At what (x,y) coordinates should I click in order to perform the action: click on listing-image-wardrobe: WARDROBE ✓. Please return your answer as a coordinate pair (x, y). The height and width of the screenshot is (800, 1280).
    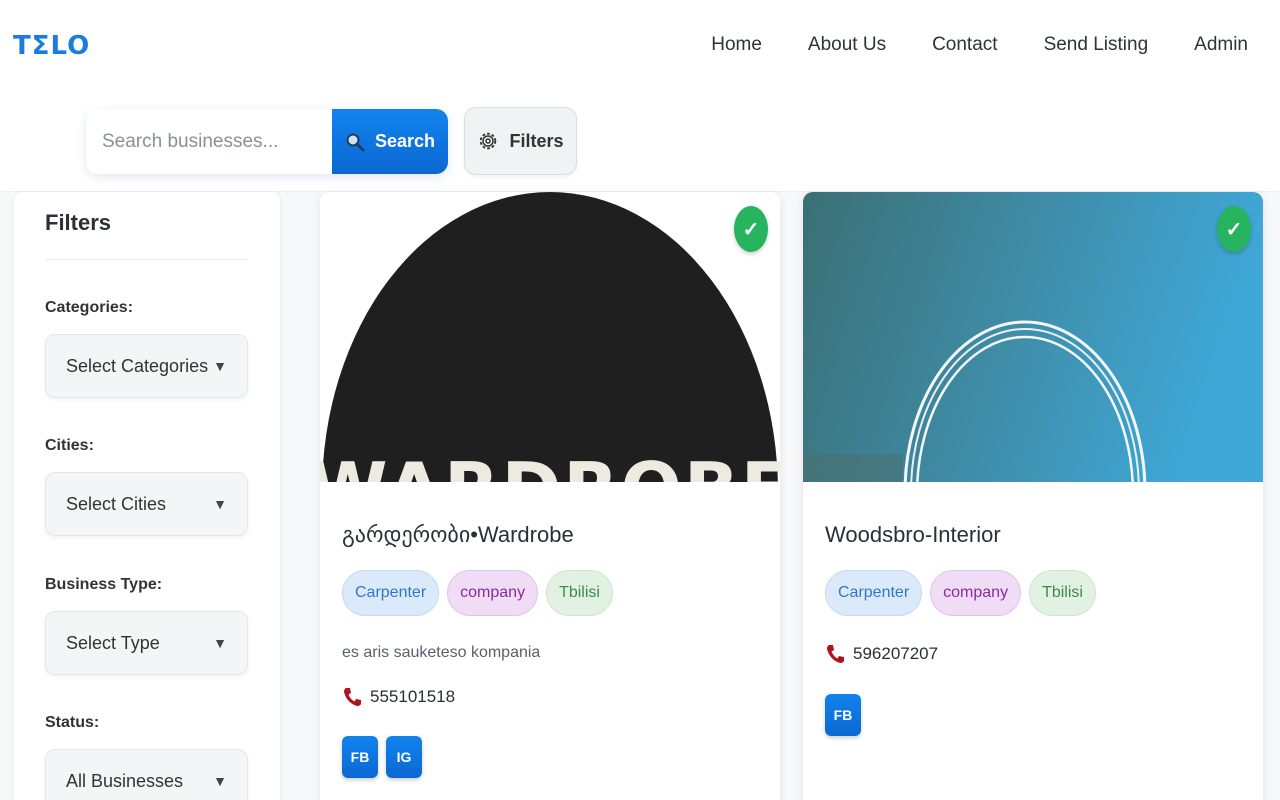
    Looking at the image, I should click on (550, 337).